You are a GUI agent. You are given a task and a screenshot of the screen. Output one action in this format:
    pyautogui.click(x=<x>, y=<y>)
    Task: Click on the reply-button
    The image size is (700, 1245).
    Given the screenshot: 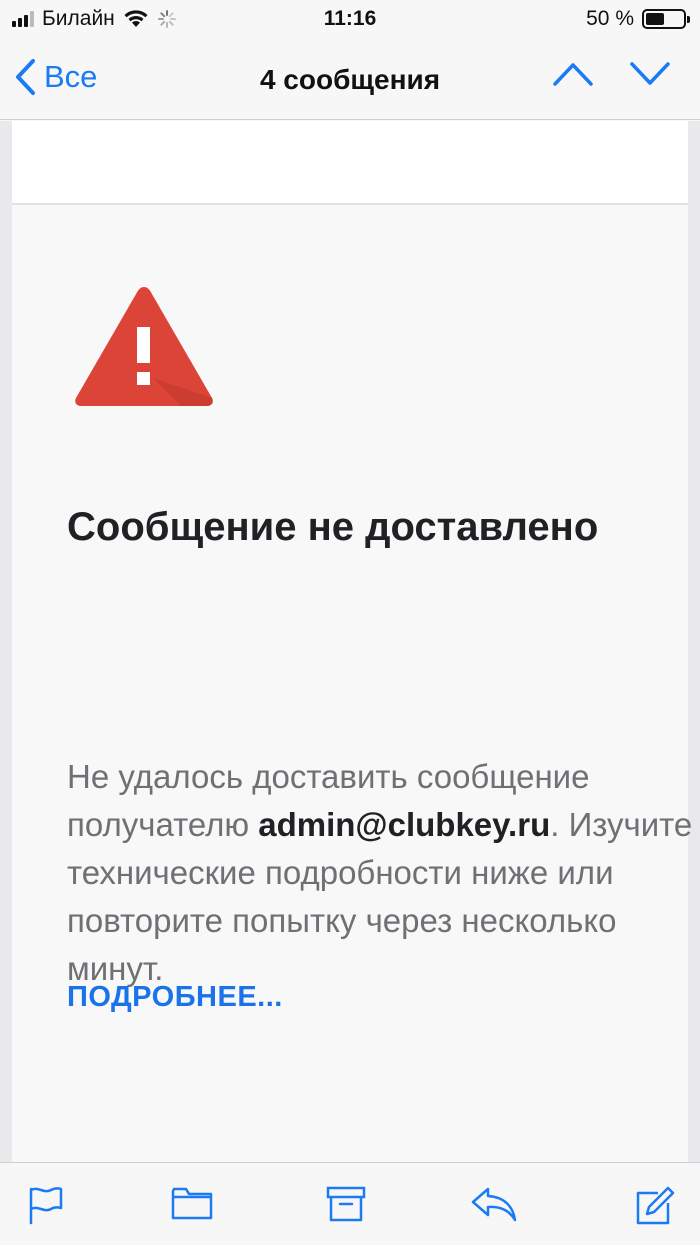 What is the action you would take?
    pyautogui.click(x=494, y=1206)
    